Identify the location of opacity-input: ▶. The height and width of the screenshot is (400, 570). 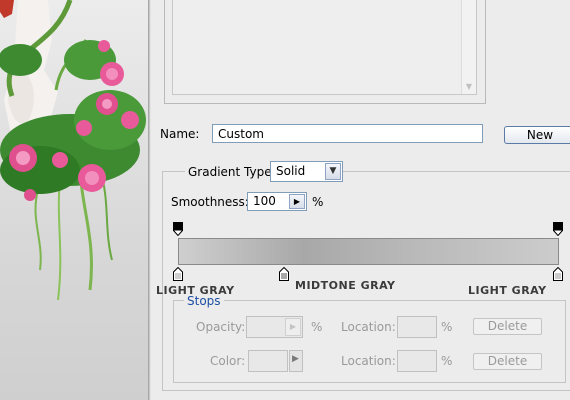
(274, 327).